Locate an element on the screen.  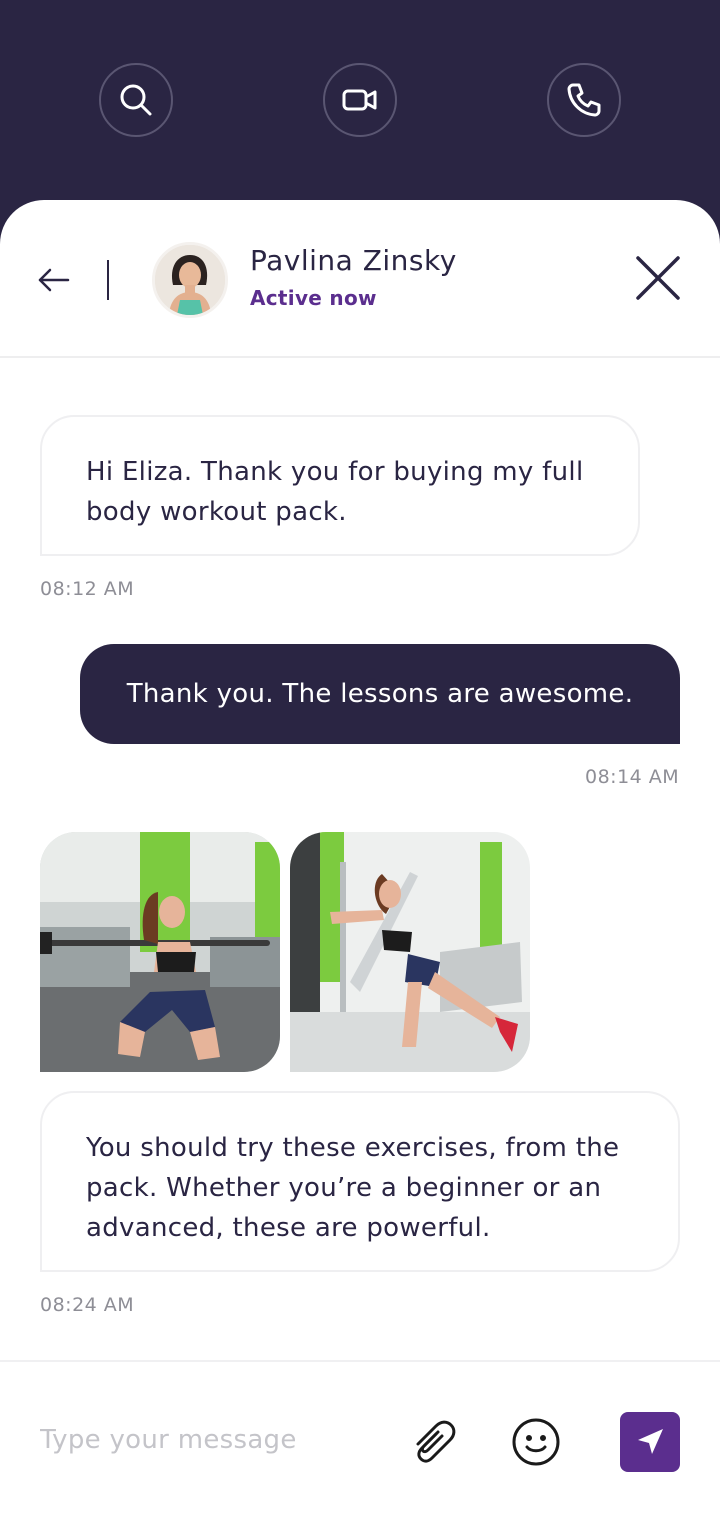
contact-status: Active now is located at coordinates (313, 298).